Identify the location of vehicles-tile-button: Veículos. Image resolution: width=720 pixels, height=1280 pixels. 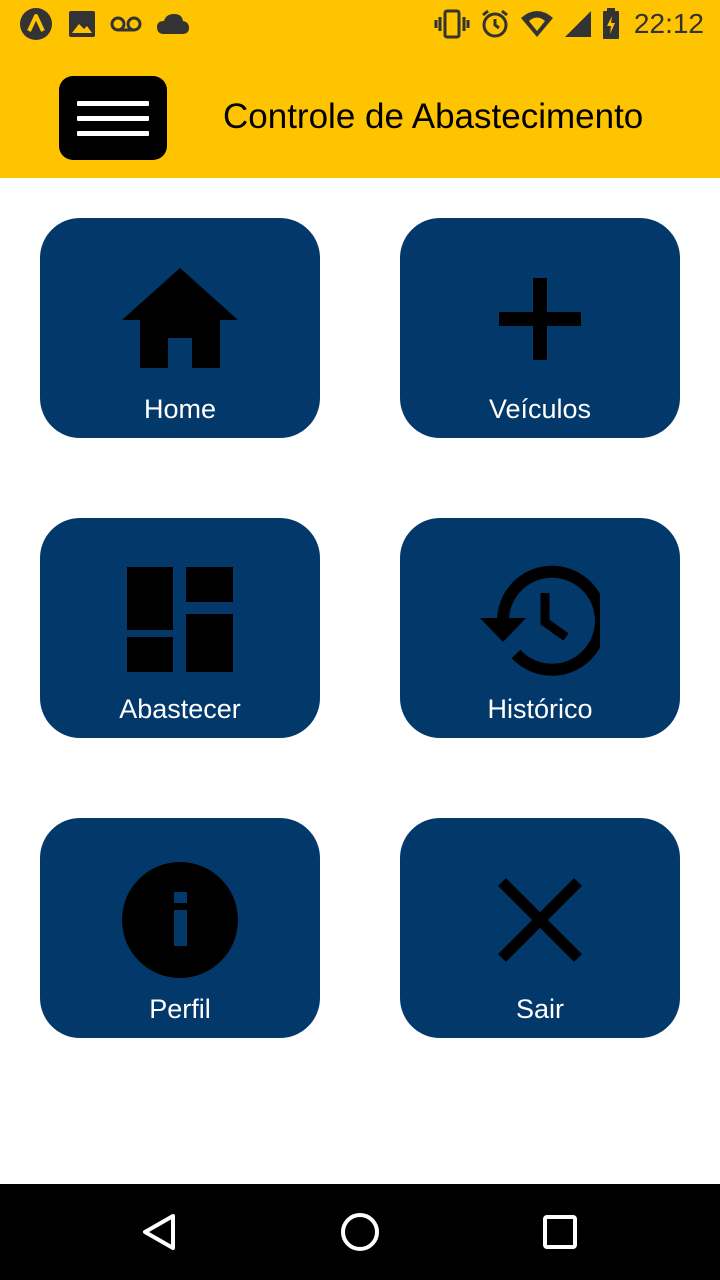
(540, 328).